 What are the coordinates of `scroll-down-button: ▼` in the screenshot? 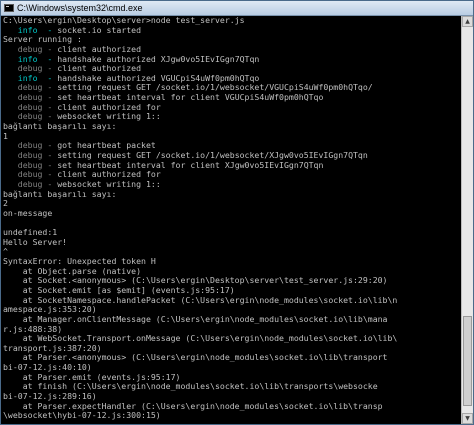 It's located at (467, 418).